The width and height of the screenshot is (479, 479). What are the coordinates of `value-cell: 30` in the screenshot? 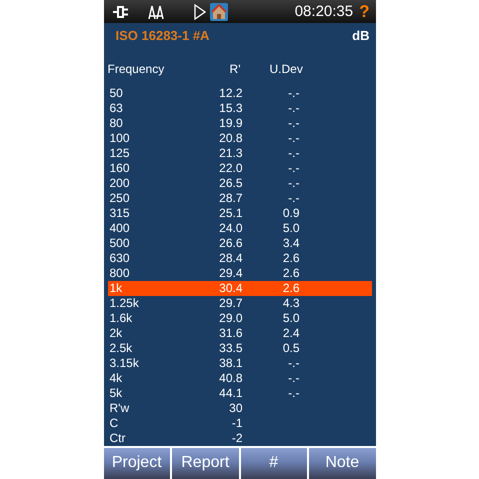 It's located at (235, 408).